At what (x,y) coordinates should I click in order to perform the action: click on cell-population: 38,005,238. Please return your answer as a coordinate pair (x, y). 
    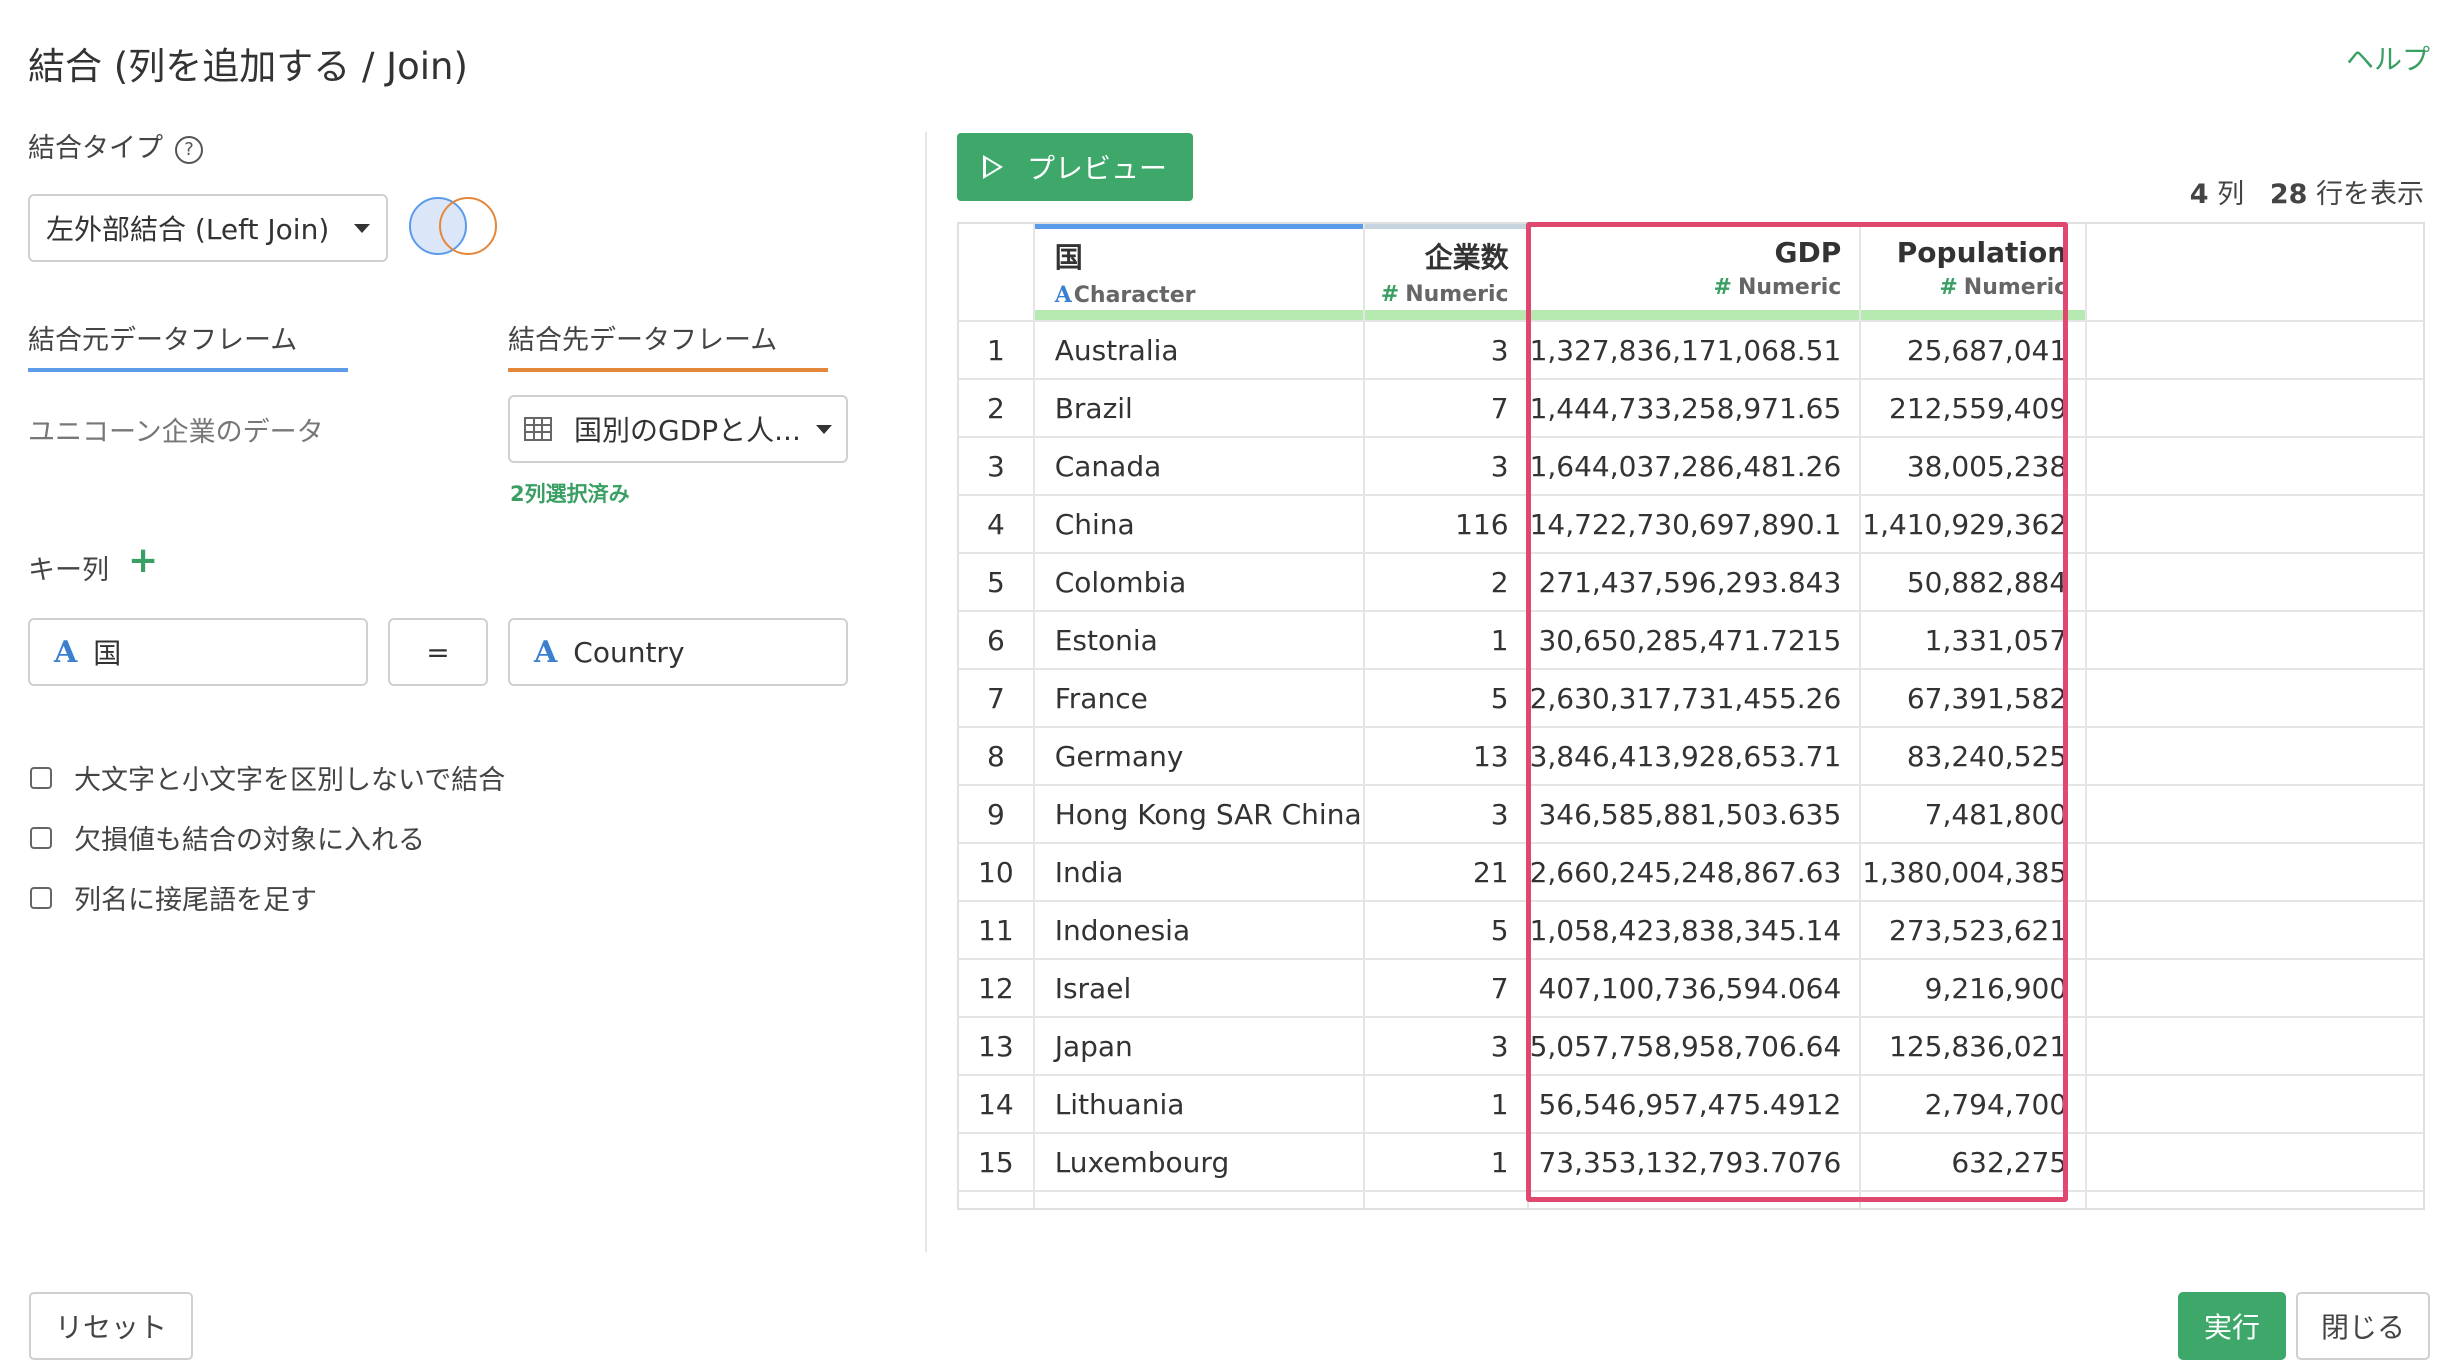
    Looking at the image, I should click on (1974, 465).